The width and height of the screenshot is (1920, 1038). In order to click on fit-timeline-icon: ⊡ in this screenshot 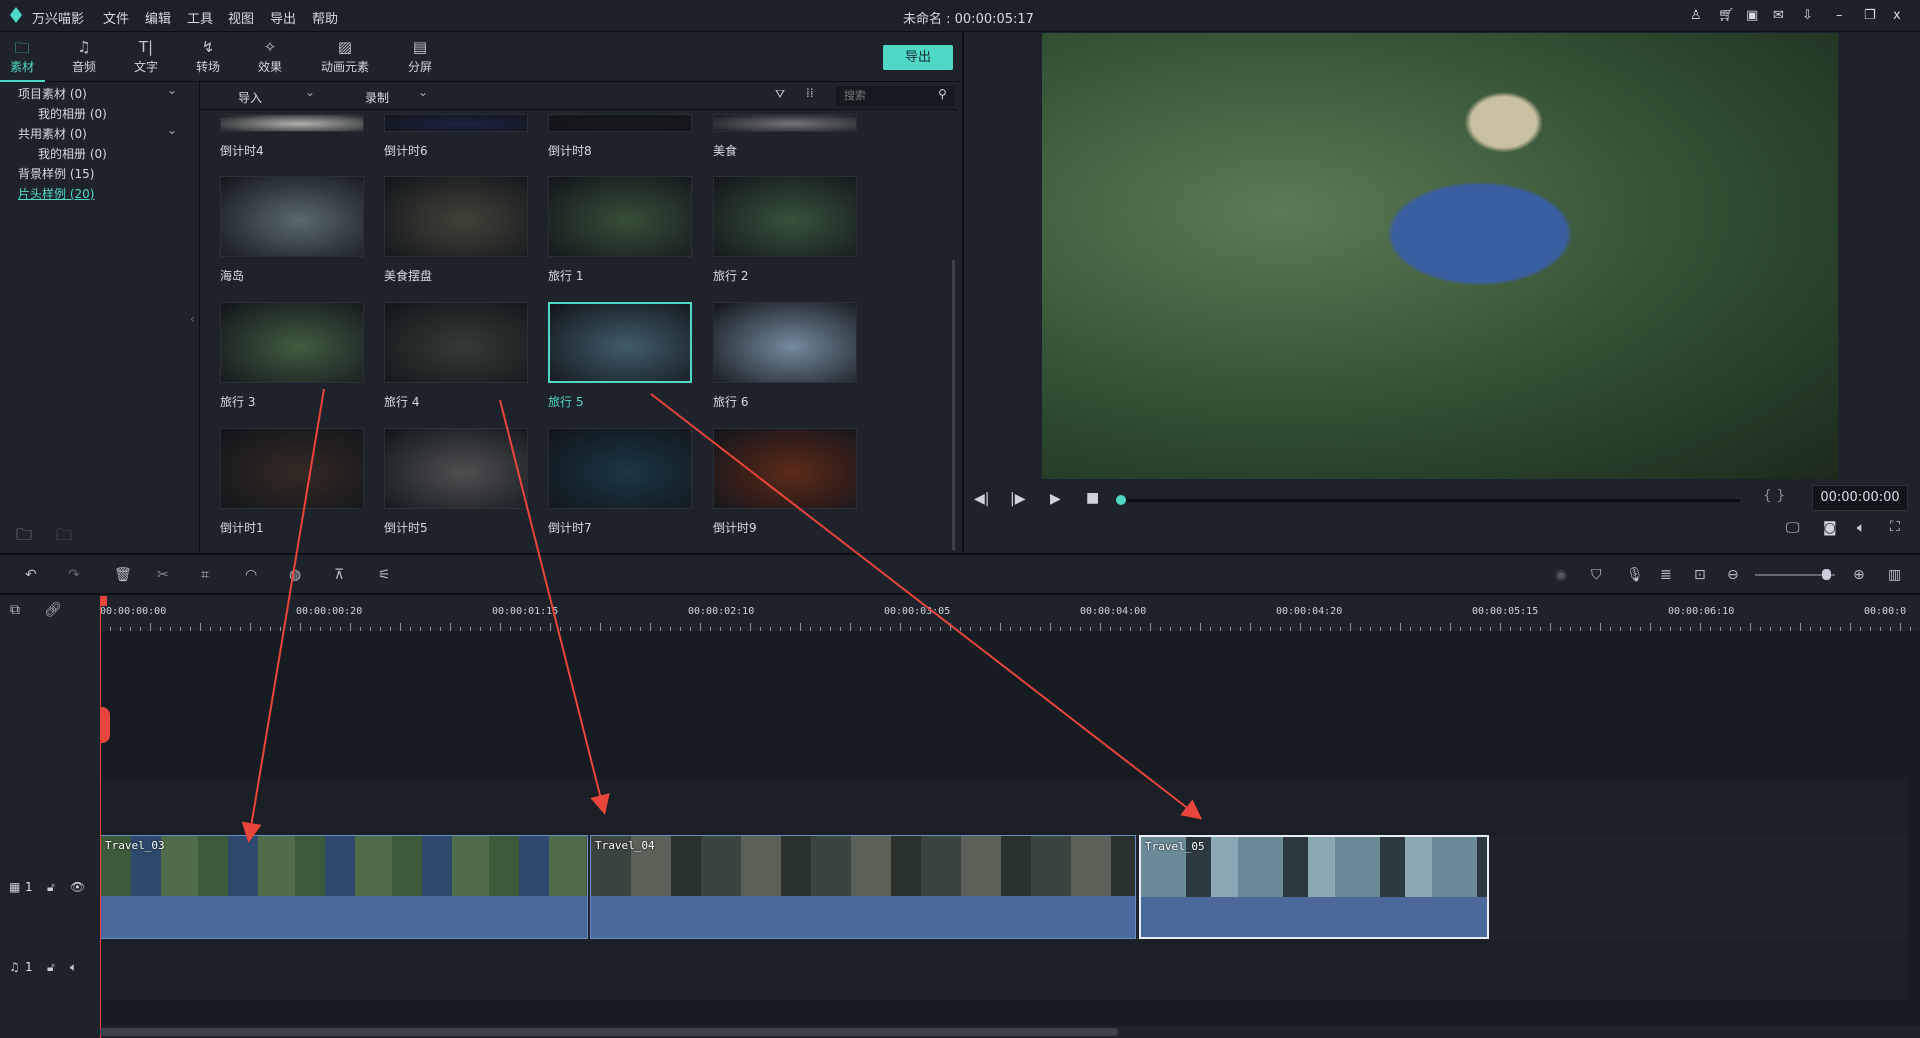, I will do `click(1700, 575)`.